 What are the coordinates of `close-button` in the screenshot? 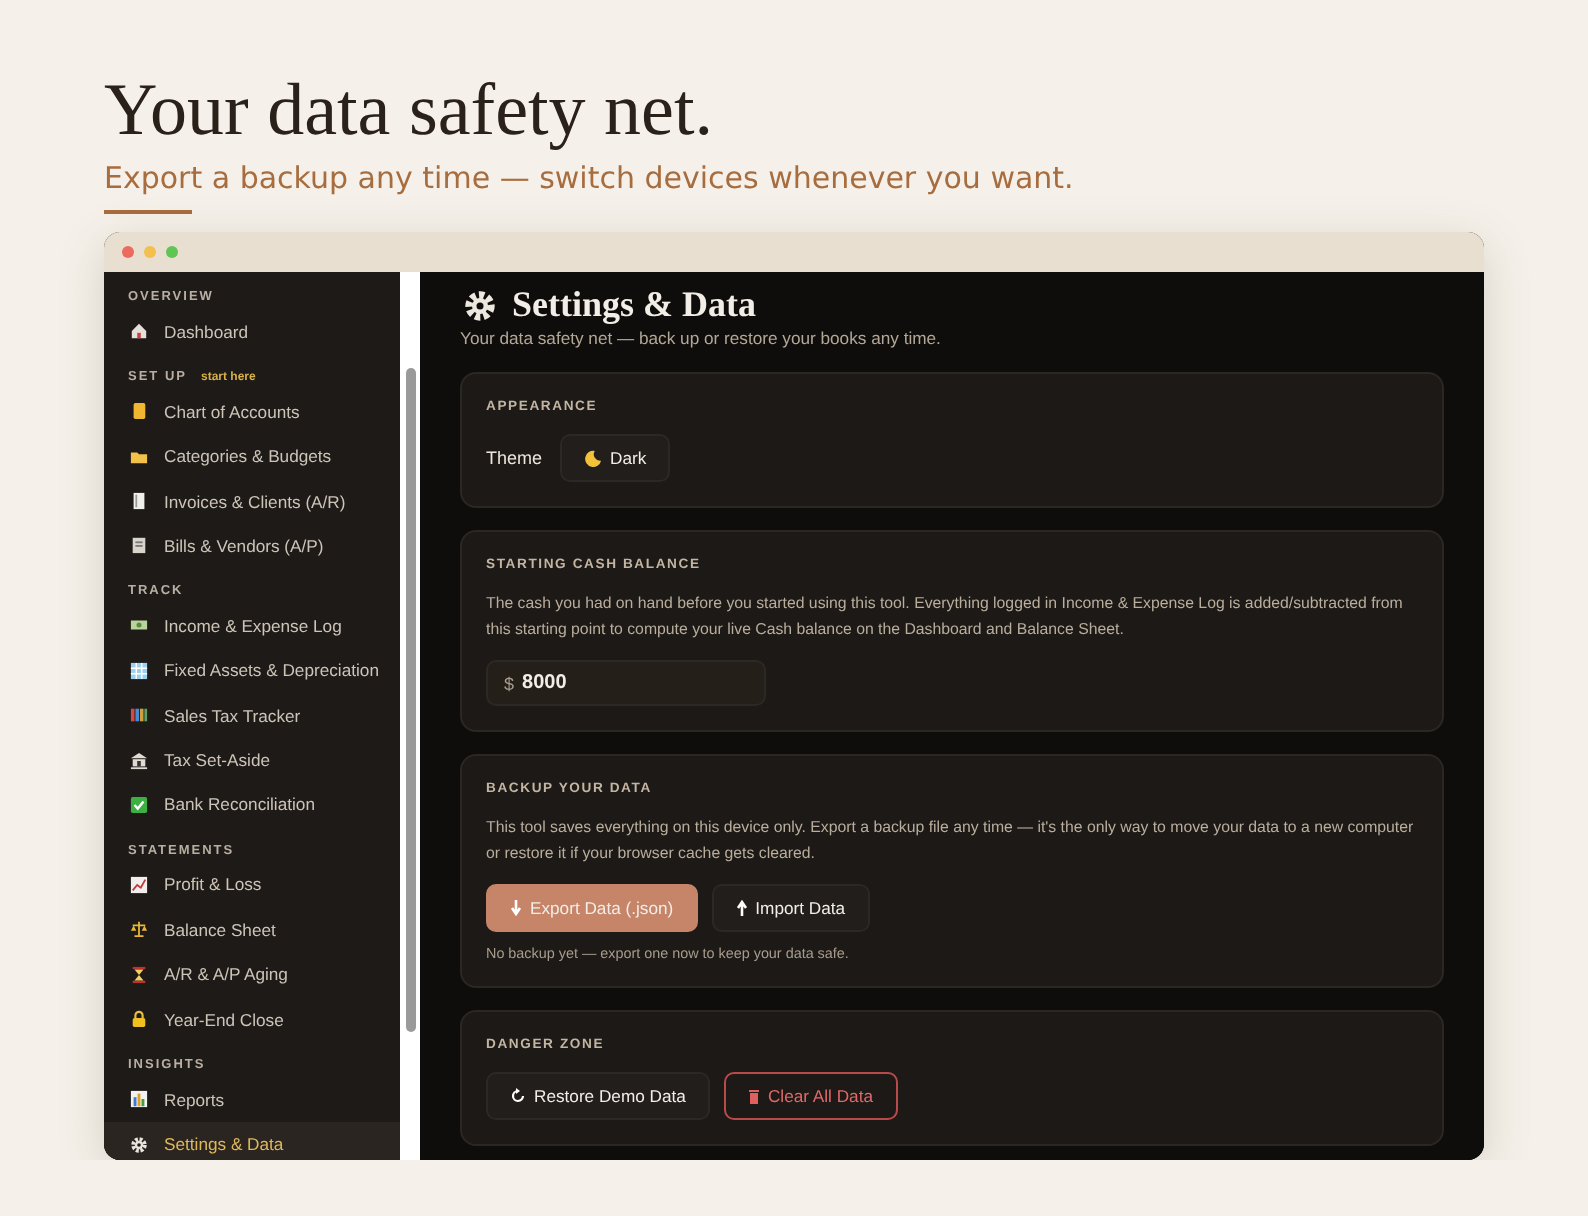 It's located at (128, 252).